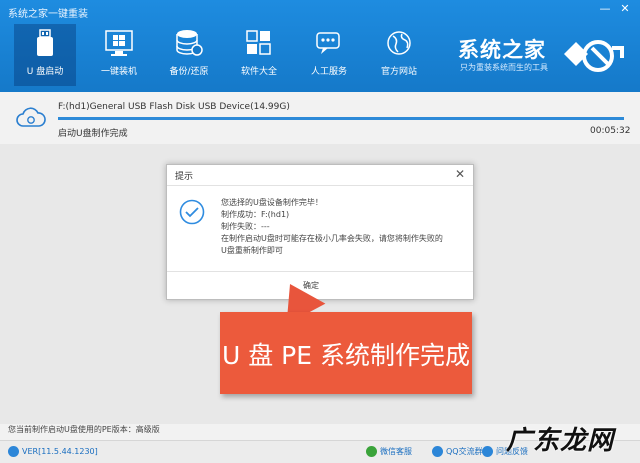 The image size is (640, 463). What do you see at coordinates (625, 9) in the screenshot?
I see `close-window-button: ✕` at bounding box center [625, 9].